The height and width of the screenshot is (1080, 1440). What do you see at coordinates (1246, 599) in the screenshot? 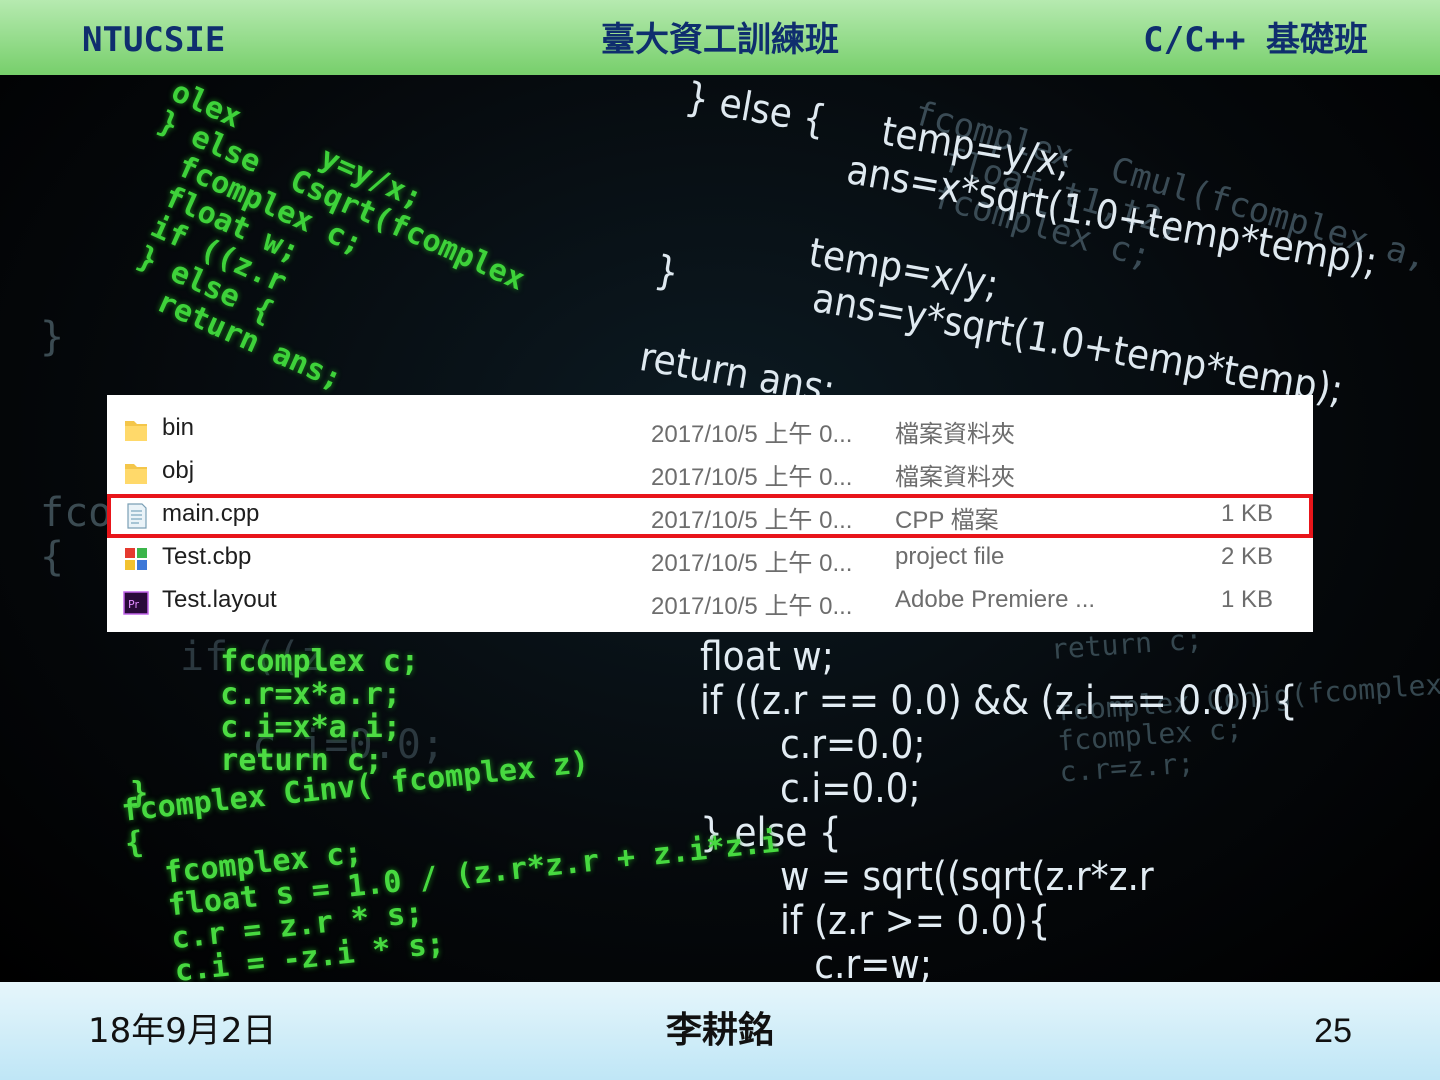
I see `file-size: 1 KB` at bounding box center [1246, 599].